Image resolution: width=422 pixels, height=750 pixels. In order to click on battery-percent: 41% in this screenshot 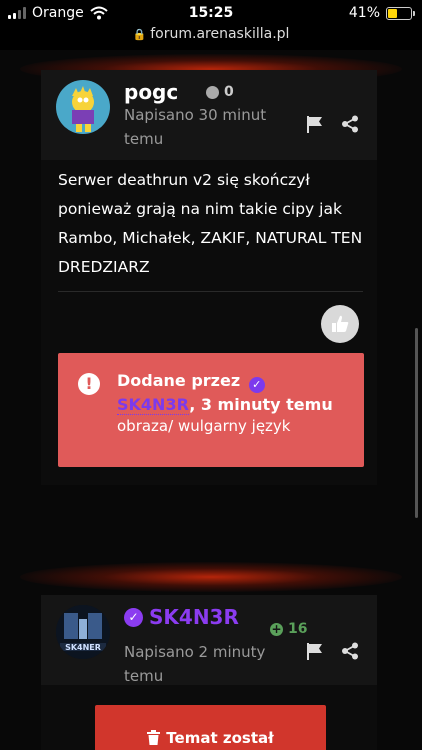, I will do `click(364, 13)`.